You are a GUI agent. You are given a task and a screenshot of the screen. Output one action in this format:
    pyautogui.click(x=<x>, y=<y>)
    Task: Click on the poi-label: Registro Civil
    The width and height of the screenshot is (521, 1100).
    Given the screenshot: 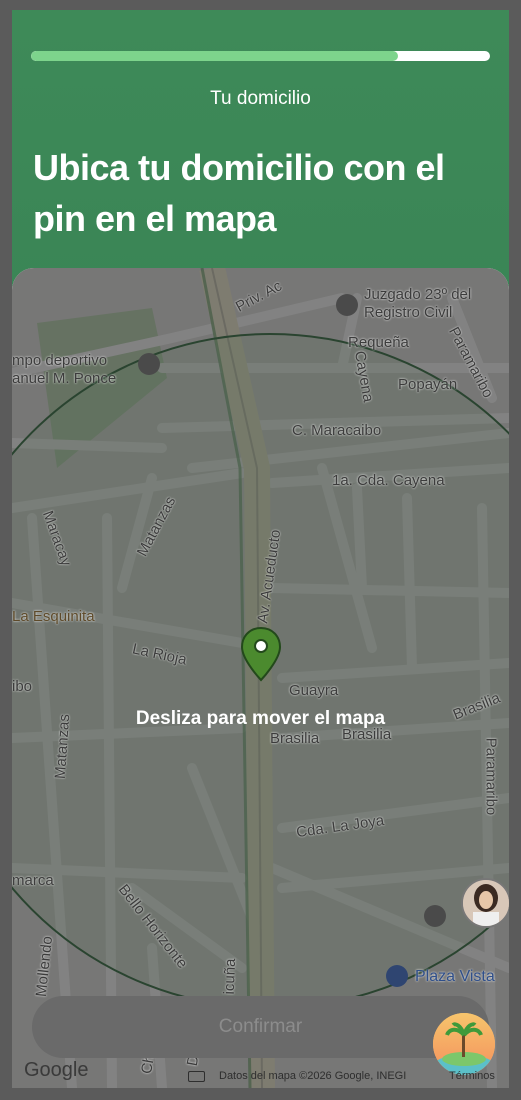 What is the action you would take?
    pyautogui.click(x=408, y=312)
    